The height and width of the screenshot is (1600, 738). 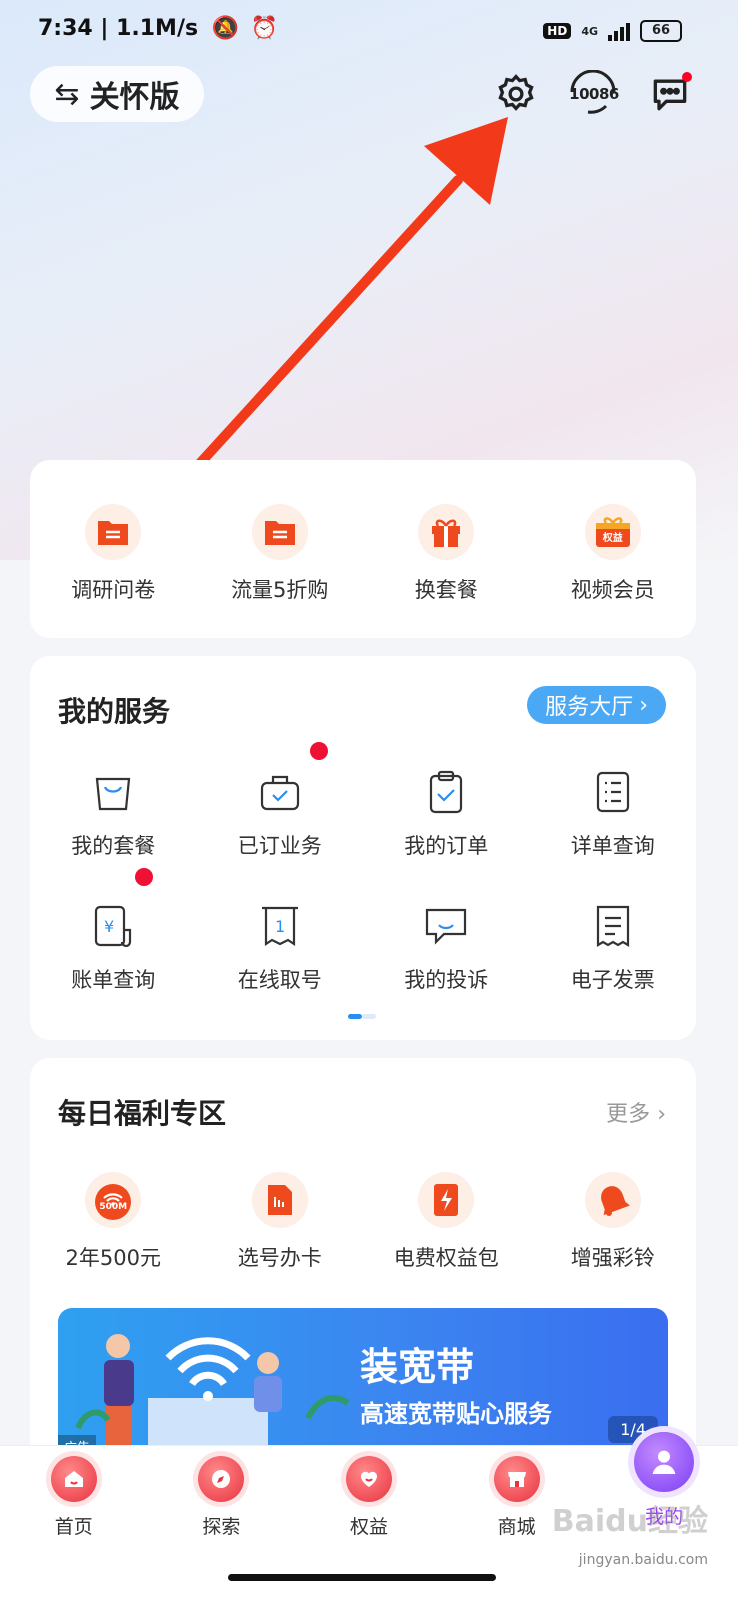 I want to click on tab-home: 首页, so click(x=74, y=1496).